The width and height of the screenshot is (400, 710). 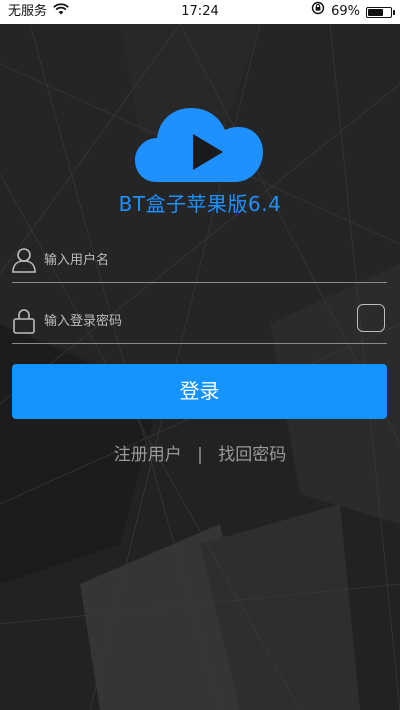 What do you see at coordinates (375, 12) in the screenshot?
I see `battery-fill` at bounding box center [375, 12].